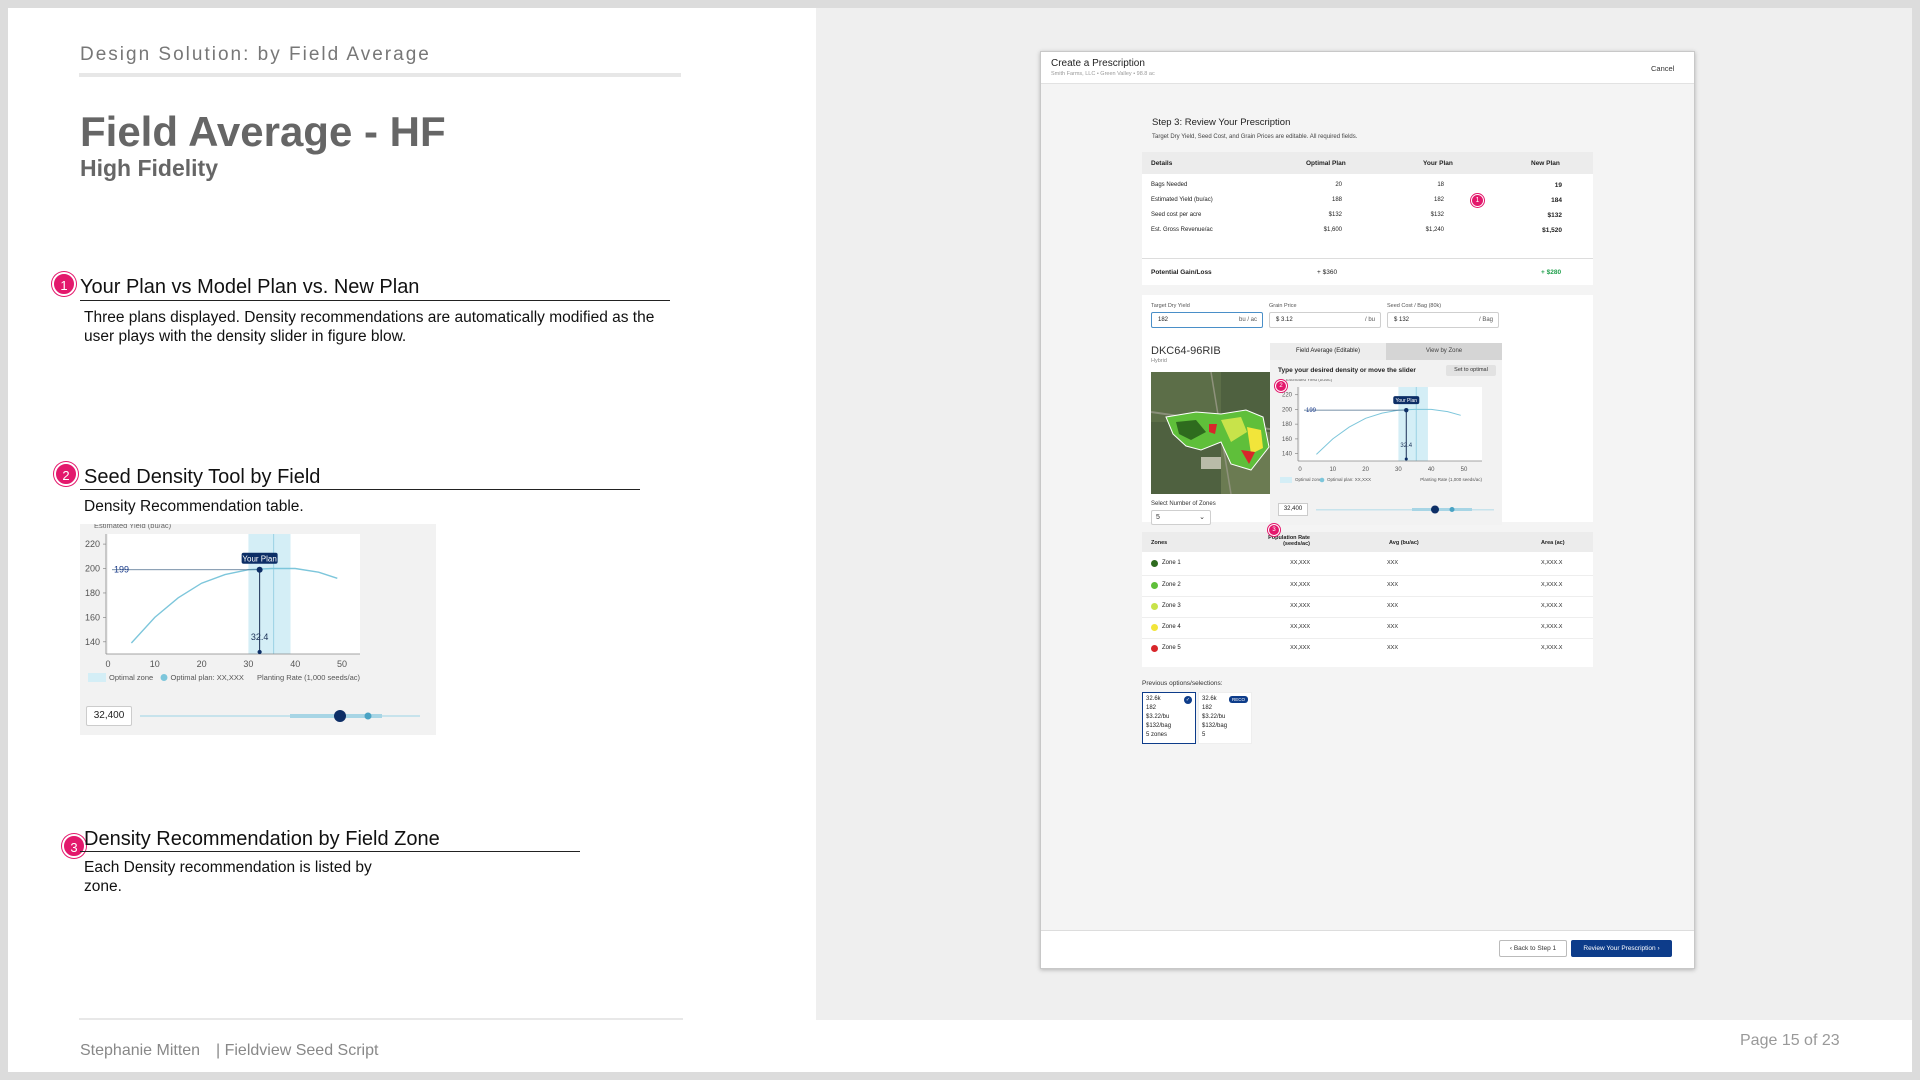  I want to click on legend-plan: Optimal plan: XX,XXX, so click(1349, 479).